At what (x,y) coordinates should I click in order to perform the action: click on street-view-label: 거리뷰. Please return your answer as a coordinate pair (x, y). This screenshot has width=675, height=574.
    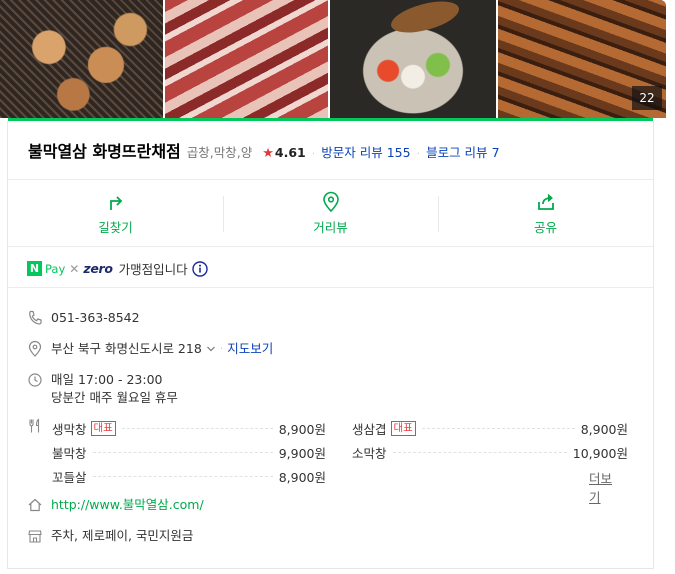
    Looking at the image, I should click on (330, 227).